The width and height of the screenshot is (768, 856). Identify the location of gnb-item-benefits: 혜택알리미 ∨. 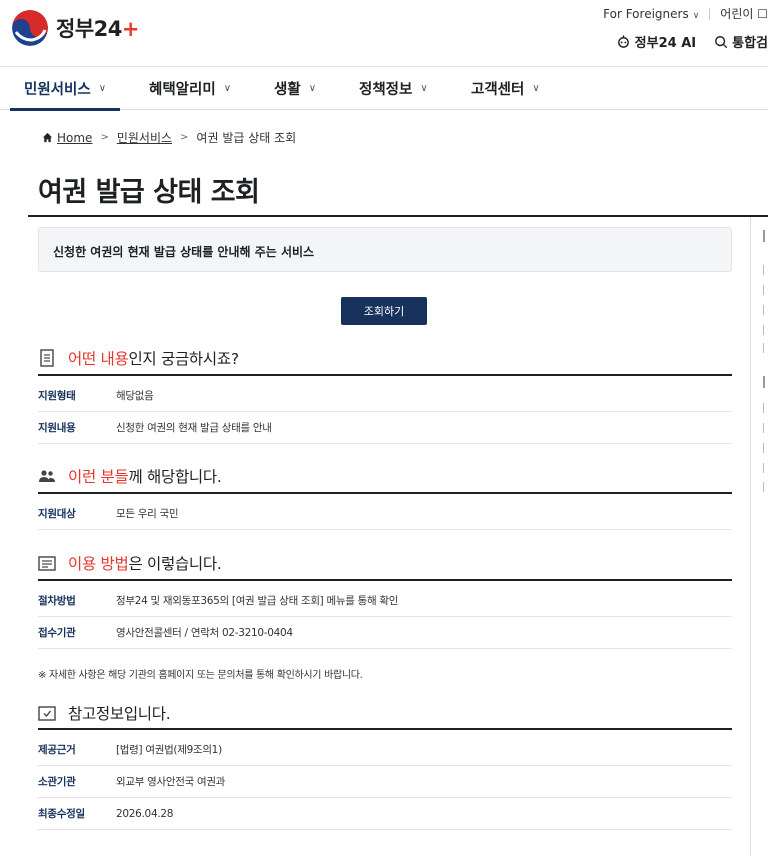
(190, 88).